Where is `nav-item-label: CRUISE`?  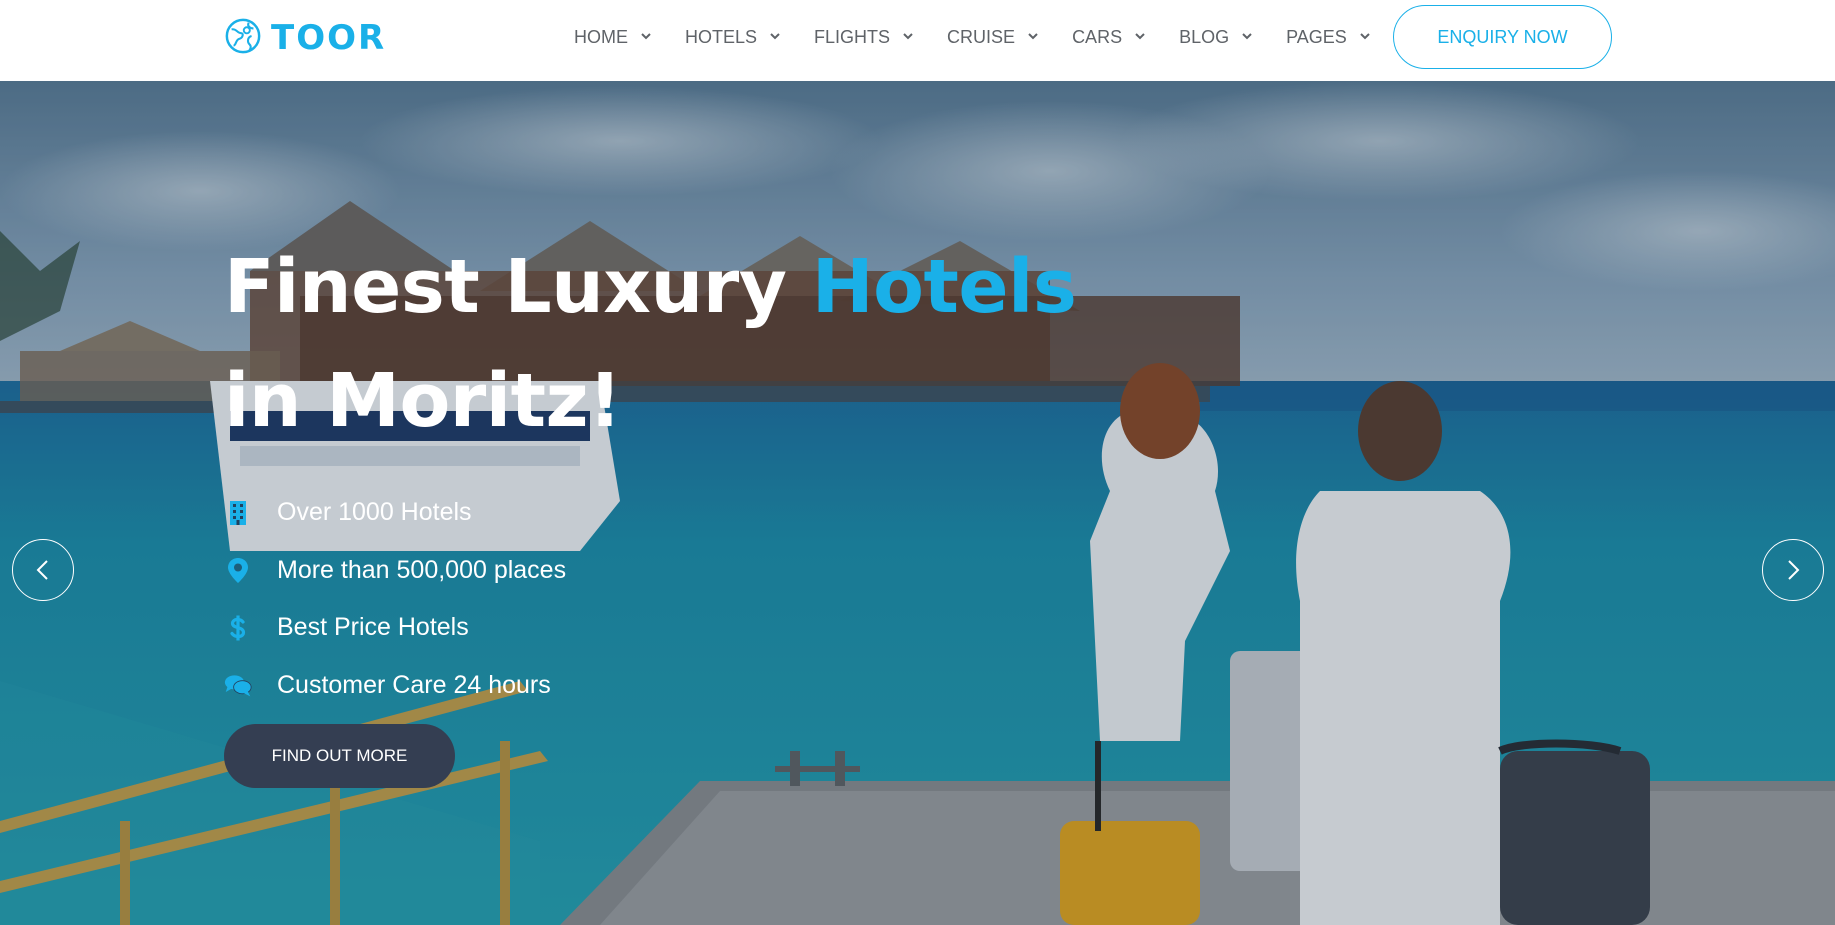 nav-item-label: CRUISE is located at coordinates (981, 36).